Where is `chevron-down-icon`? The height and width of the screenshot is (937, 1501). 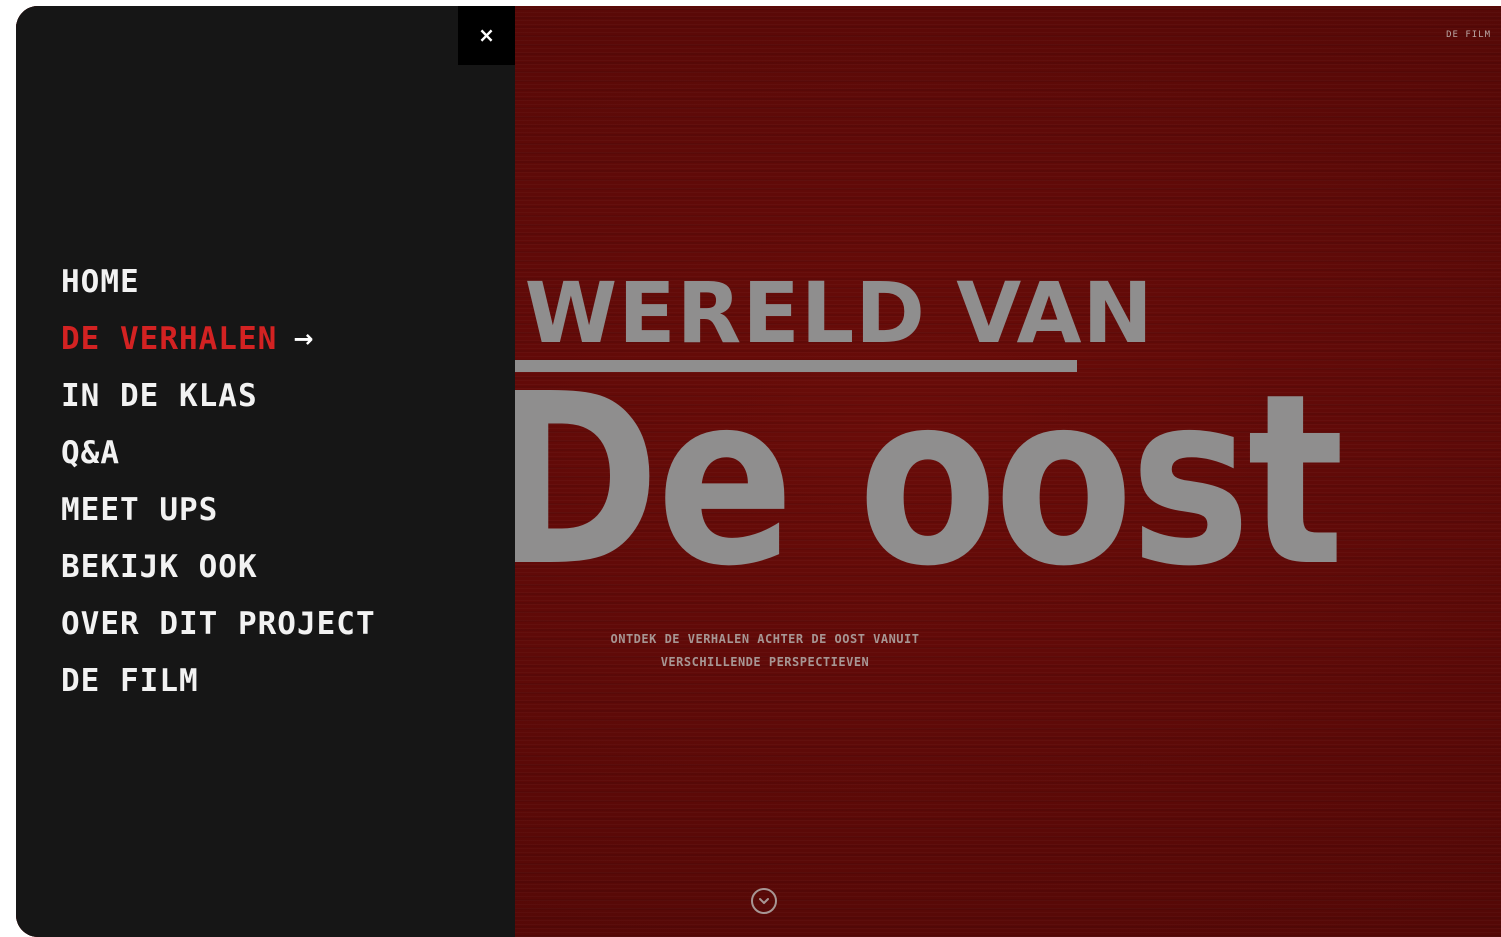
chevron-down-icon is located at coordinates (764, 901).